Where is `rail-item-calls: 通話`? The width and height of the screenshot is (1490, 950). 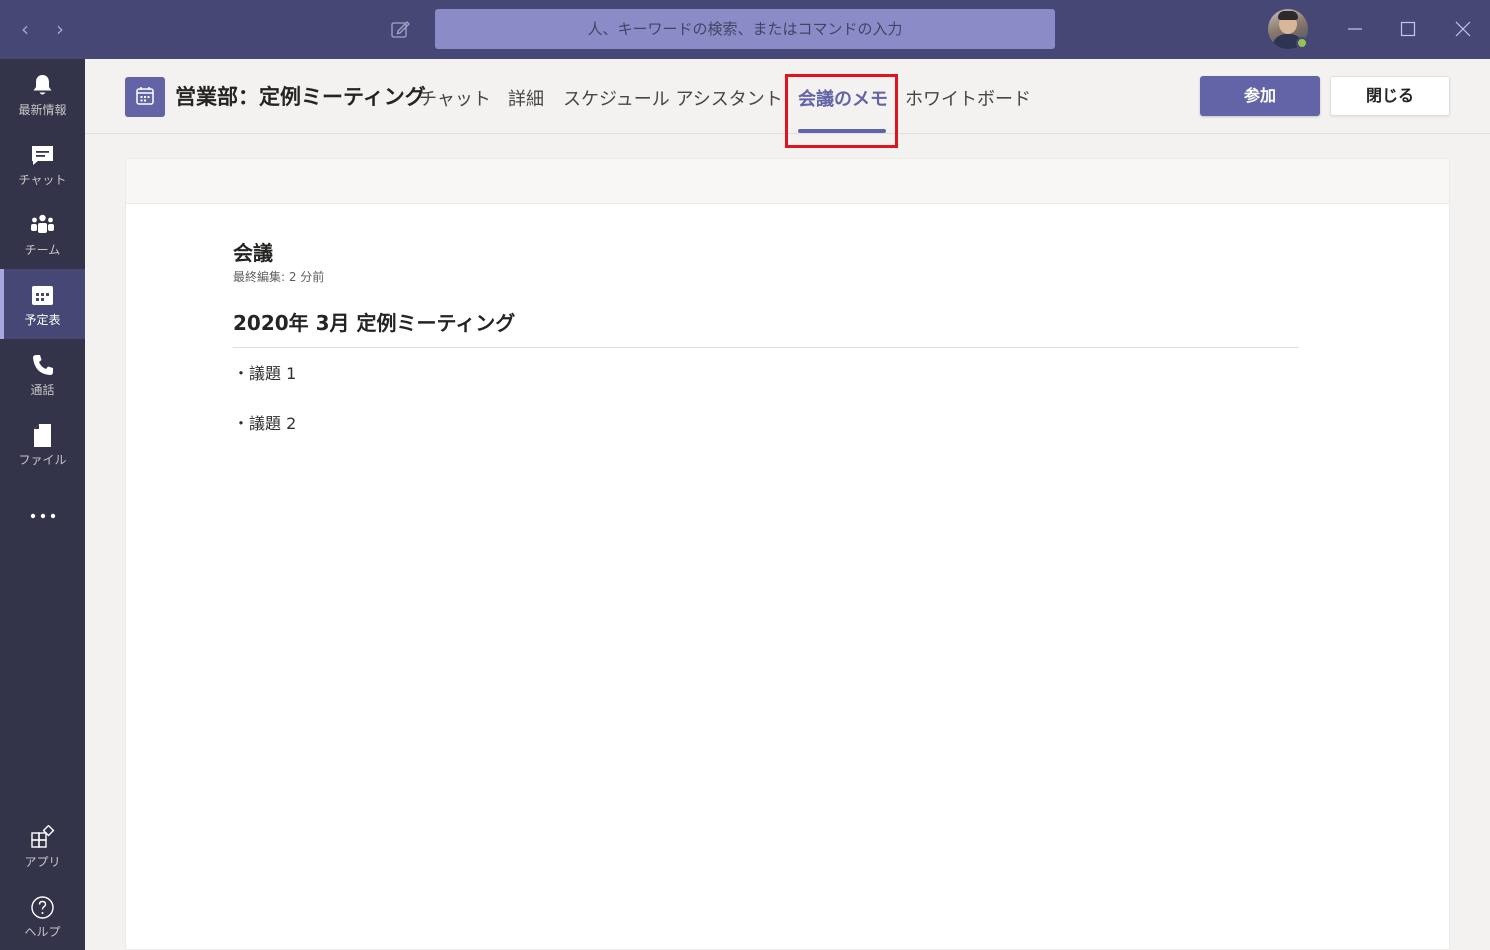 rail-item-calls: 通話 is located at coordinates (42, 374).